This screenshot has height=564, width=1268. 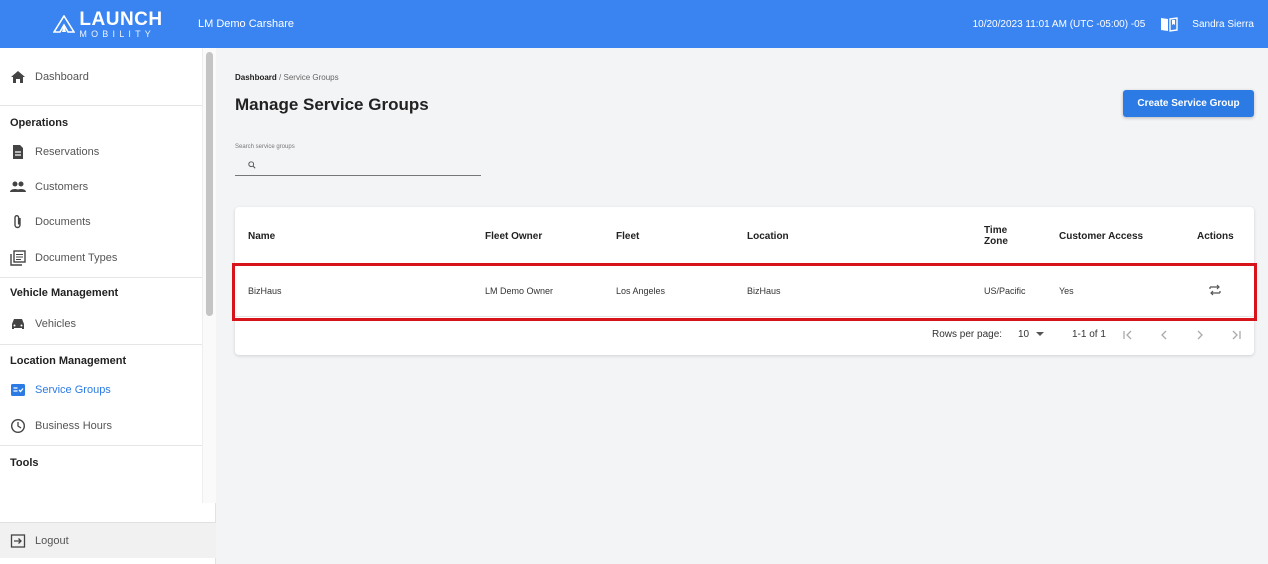 I want to click on section-title-operations: Operations, so click(x=39, y=123).